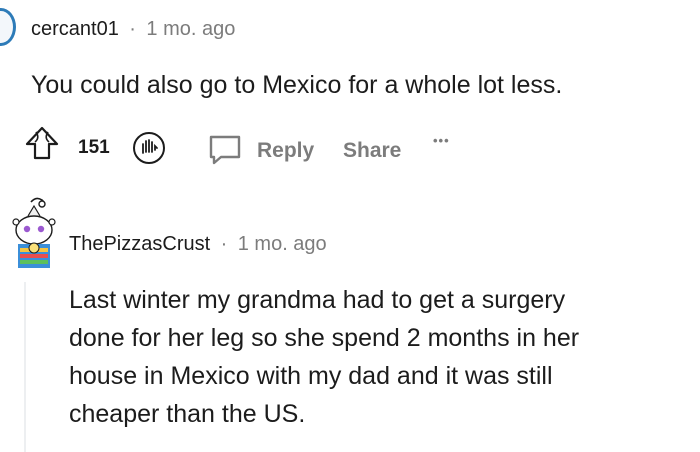  What do you see at coordinates (285, 151) in the screenshot?
I see `reply-button: Reply` at bounding box center [285, 151].